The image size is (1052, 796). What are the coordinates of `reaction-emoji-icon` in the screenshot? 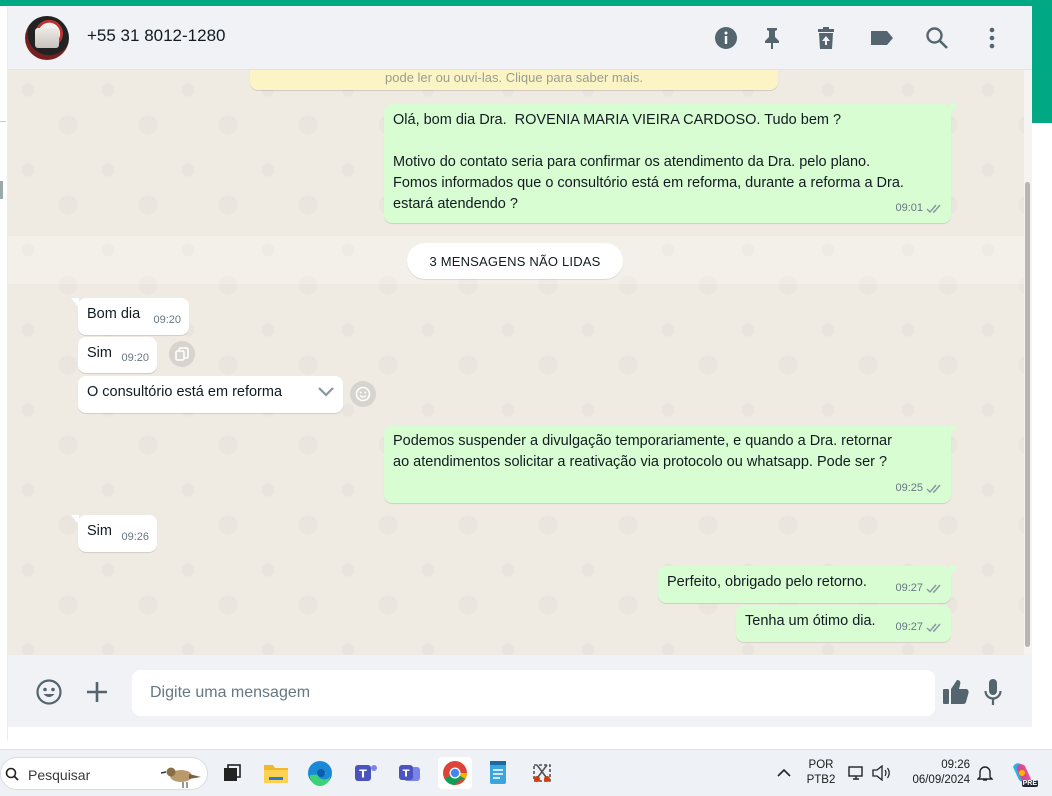 It's located at (363, 394).